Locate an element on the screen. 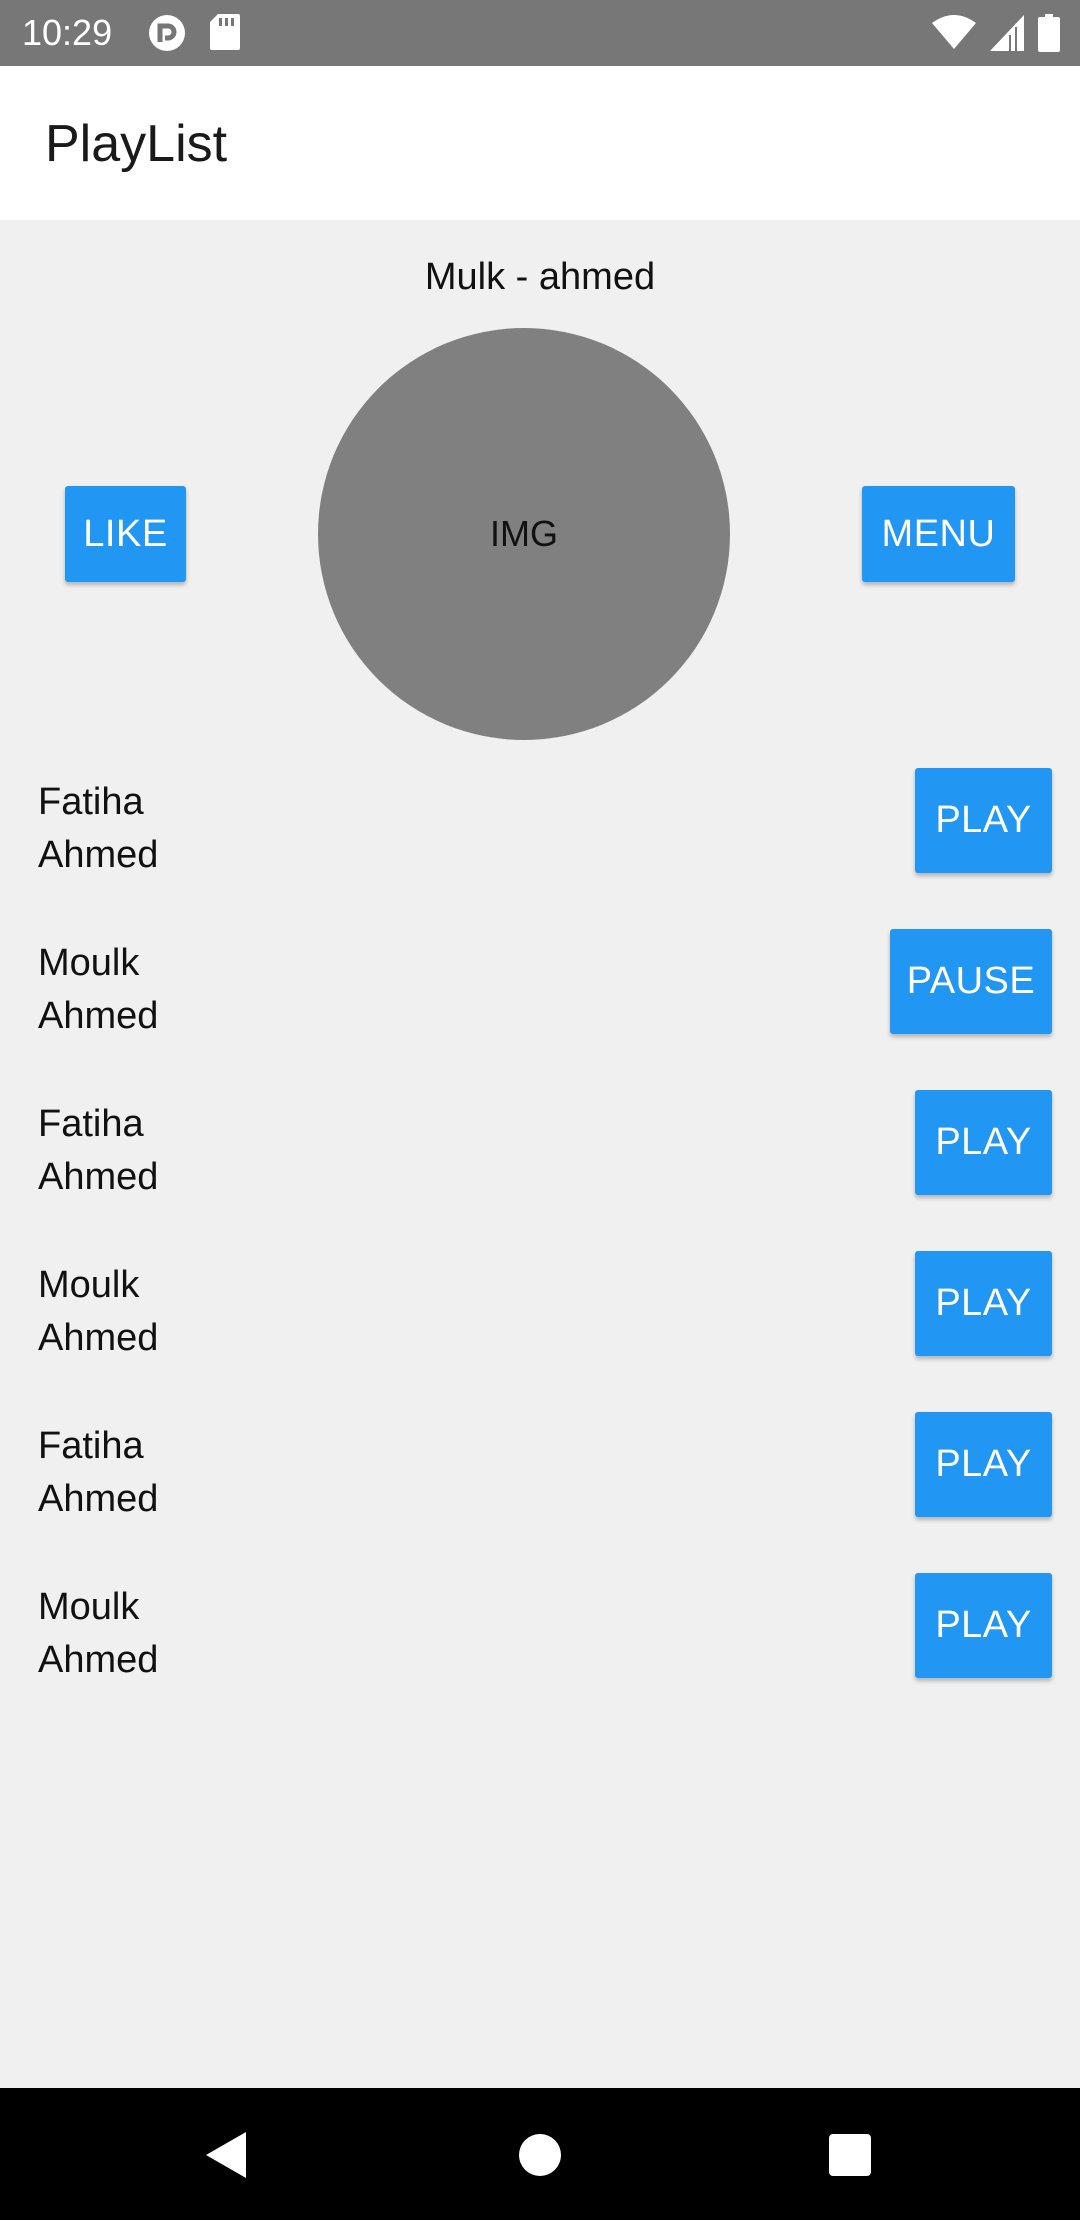 This screenshot has height=2220, width=1080. wifi-icon is located at coordinates (954, 33).